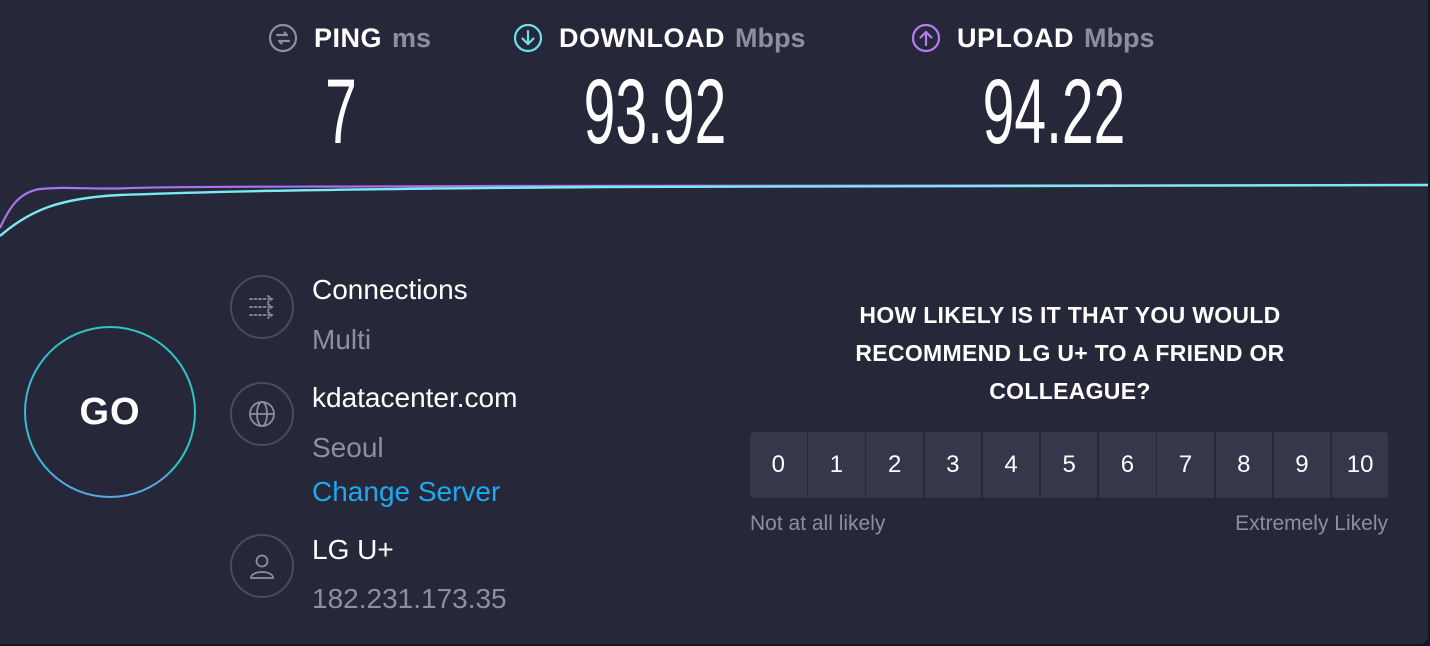  I want to click on download-speed-line, so click(714, 210).